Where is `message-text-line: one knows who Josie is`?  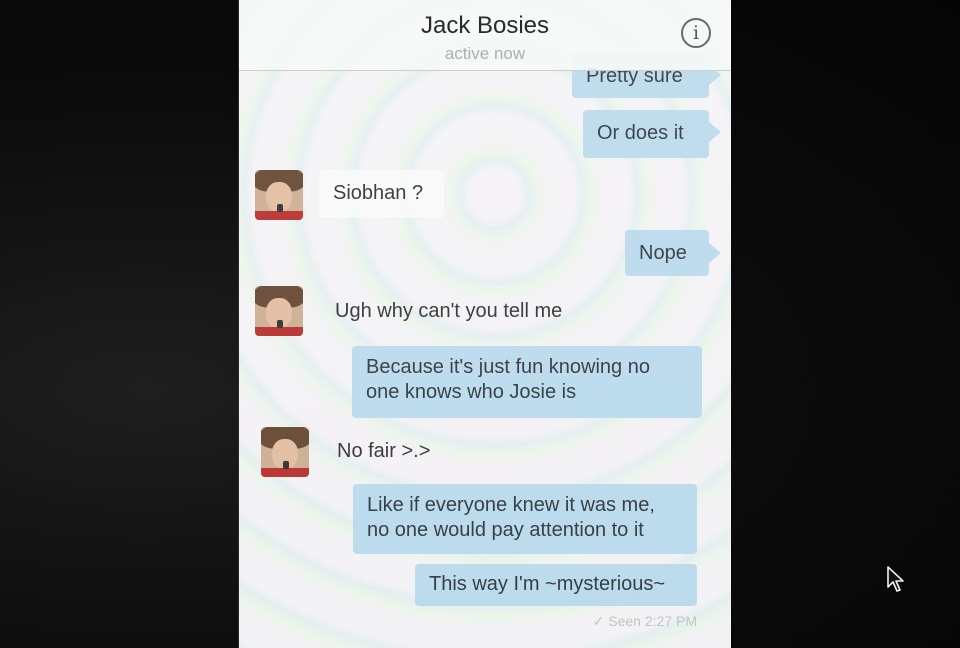 message-text-line: one knows who Josie is is located at coordinates (471, 392).